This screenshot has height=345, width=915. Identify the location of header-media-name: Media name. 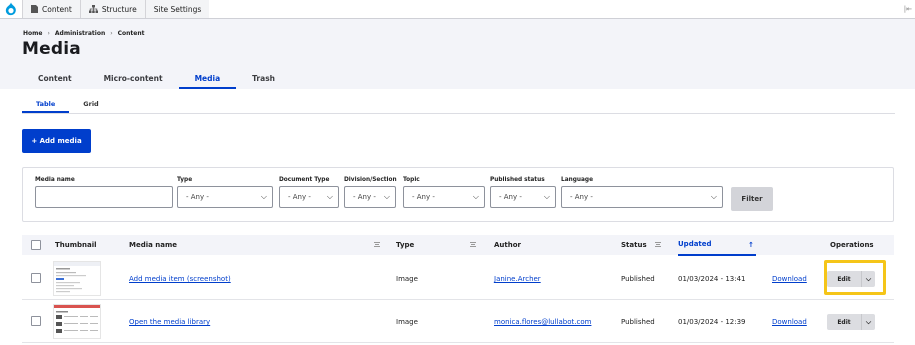
(153, 245).